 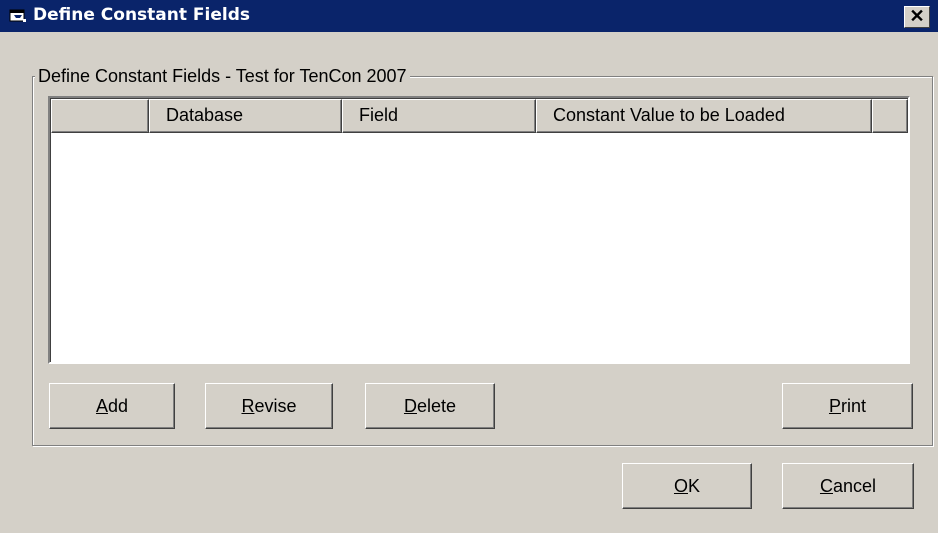 I want to click on window-title: Define Constant Fields, so click(x=141, y=15).